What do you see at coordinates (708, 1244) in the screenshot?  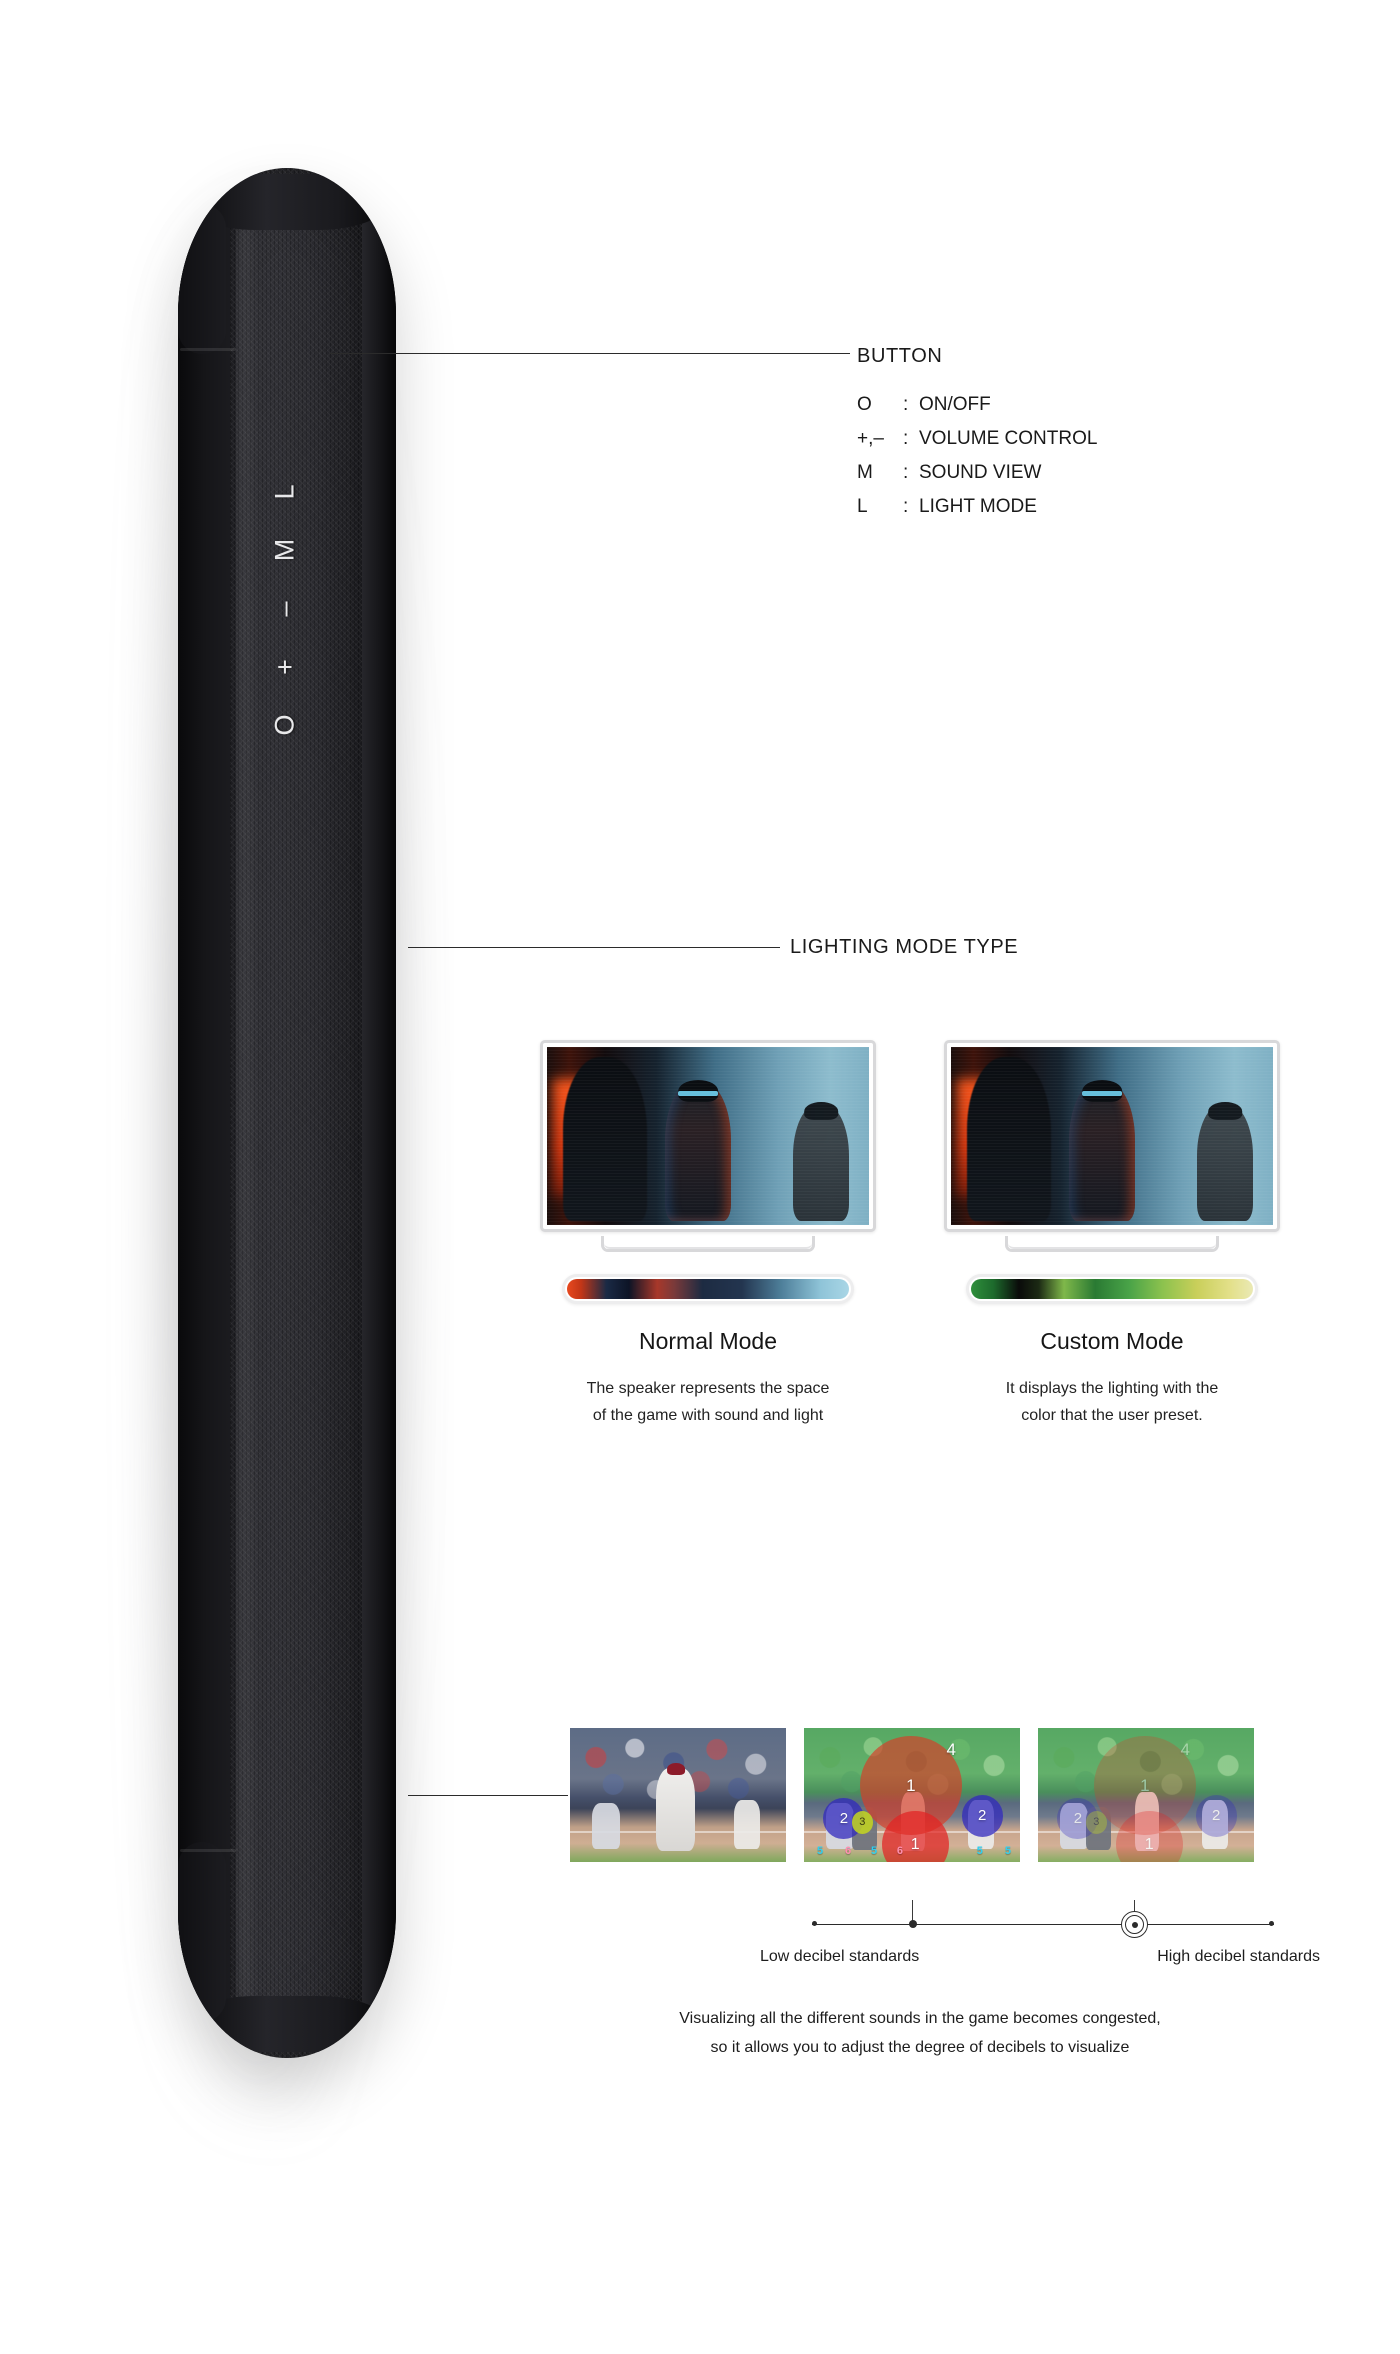 I see `tv-stand-normal` at bounding box center [708, 1244].